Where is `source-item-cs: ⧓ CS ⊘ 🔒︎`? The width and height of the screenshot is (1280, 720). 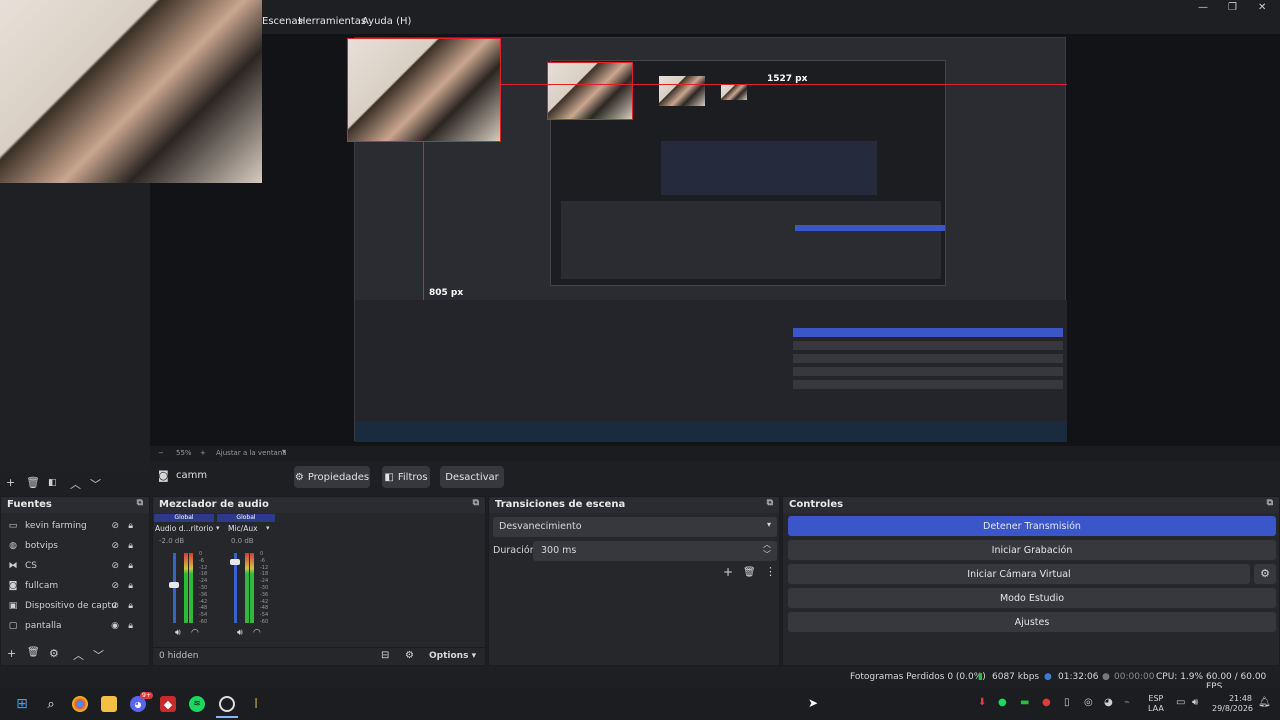 source-item-cs: ⧓ CS ⊘ 🔒︎ is located at coordinates (74, 566).